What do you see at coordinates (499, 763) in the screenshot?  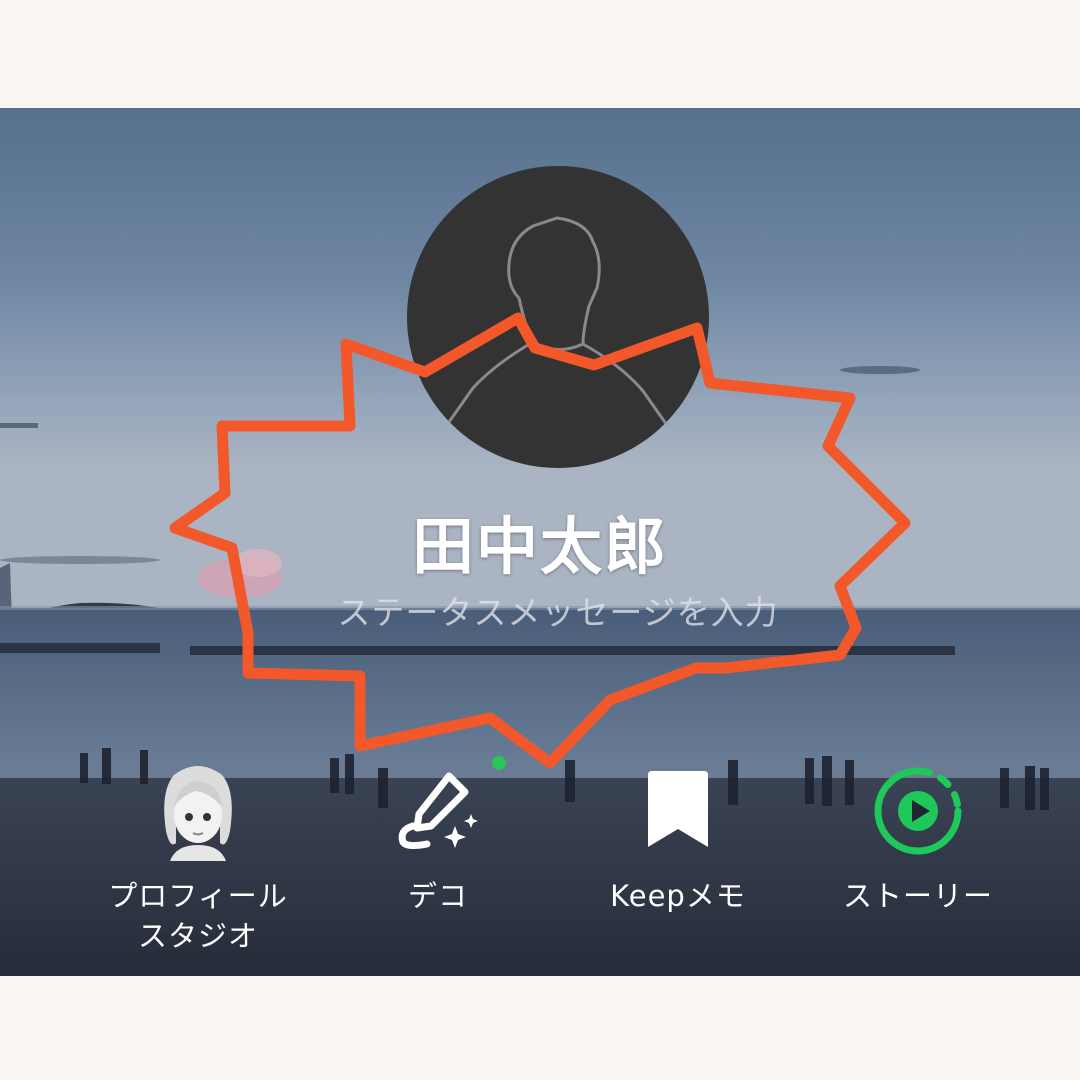 I see `new-badge-dot` at bounding box center [499, 763].